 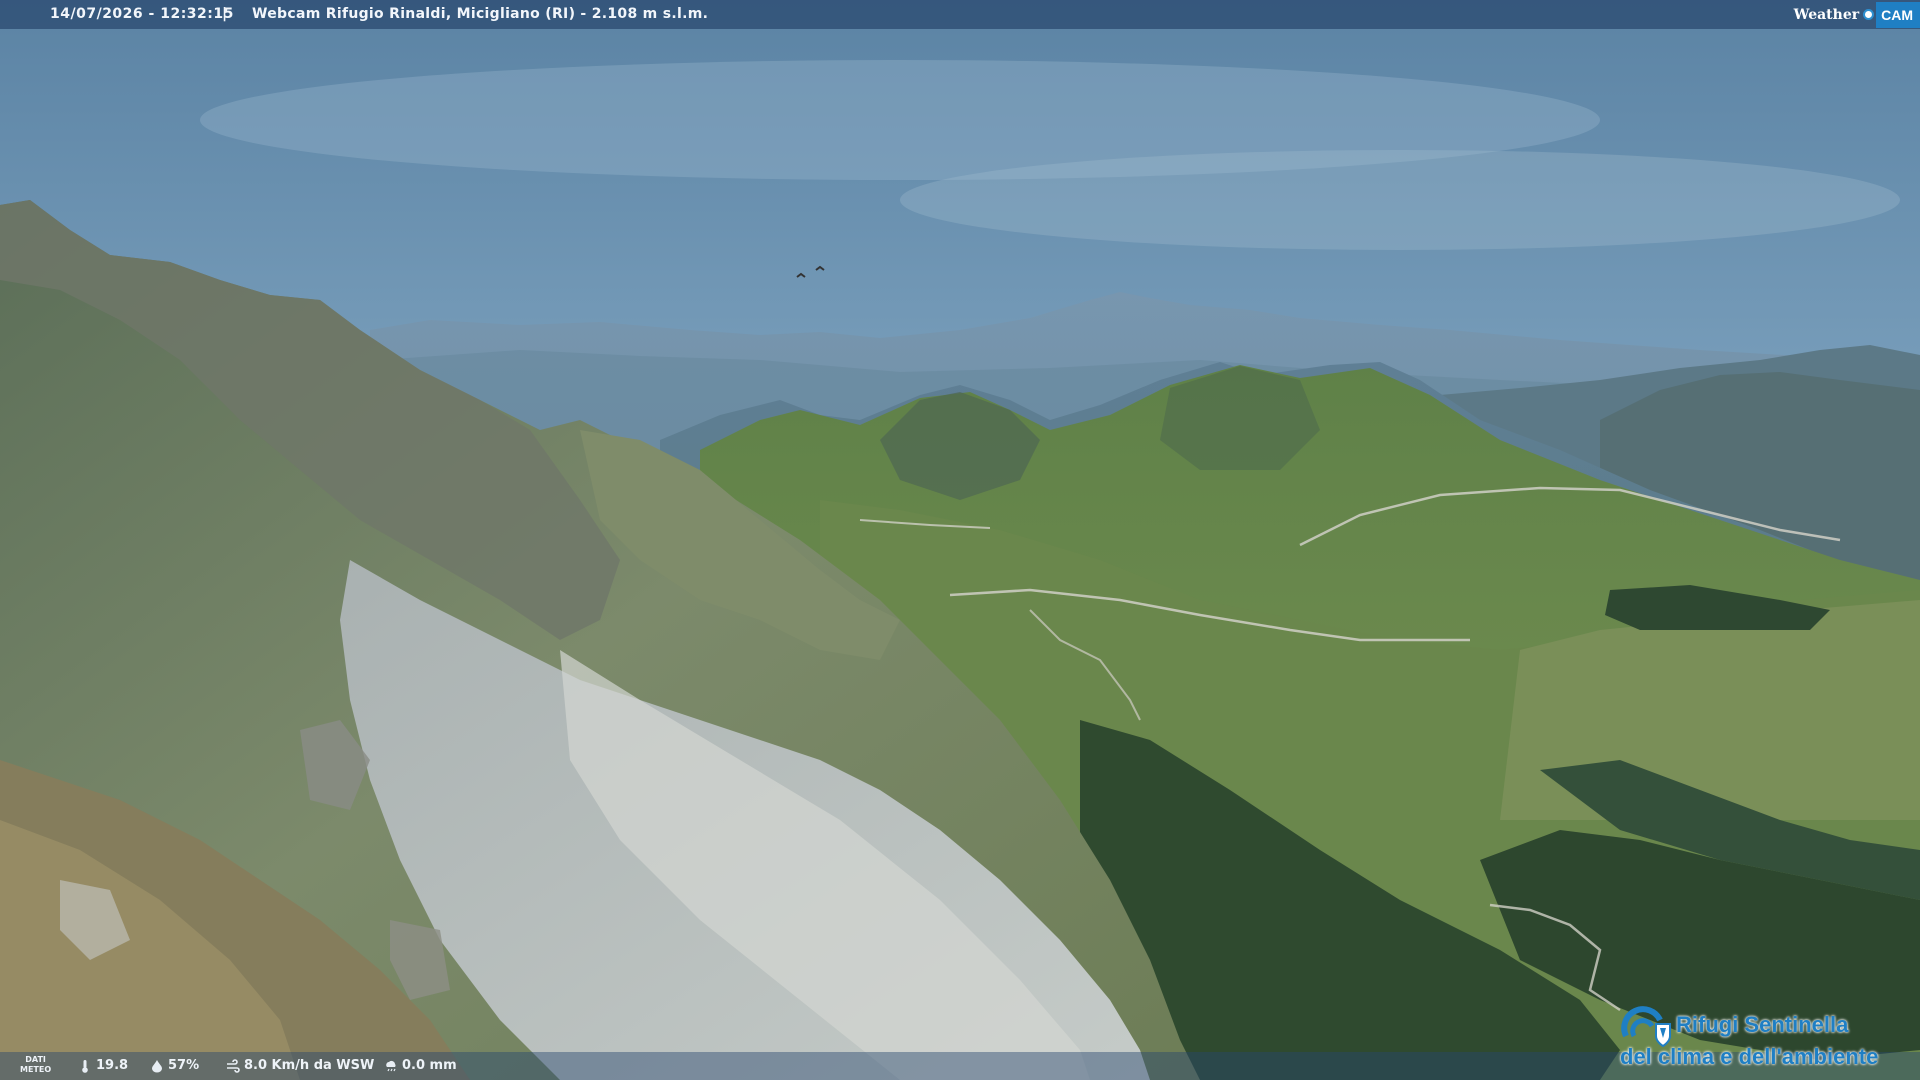 What do you see at coordinates (1869, 14) in the screenshot?
I see `weathercam-logo-dot-icon` at bounding box center [1869, 14].